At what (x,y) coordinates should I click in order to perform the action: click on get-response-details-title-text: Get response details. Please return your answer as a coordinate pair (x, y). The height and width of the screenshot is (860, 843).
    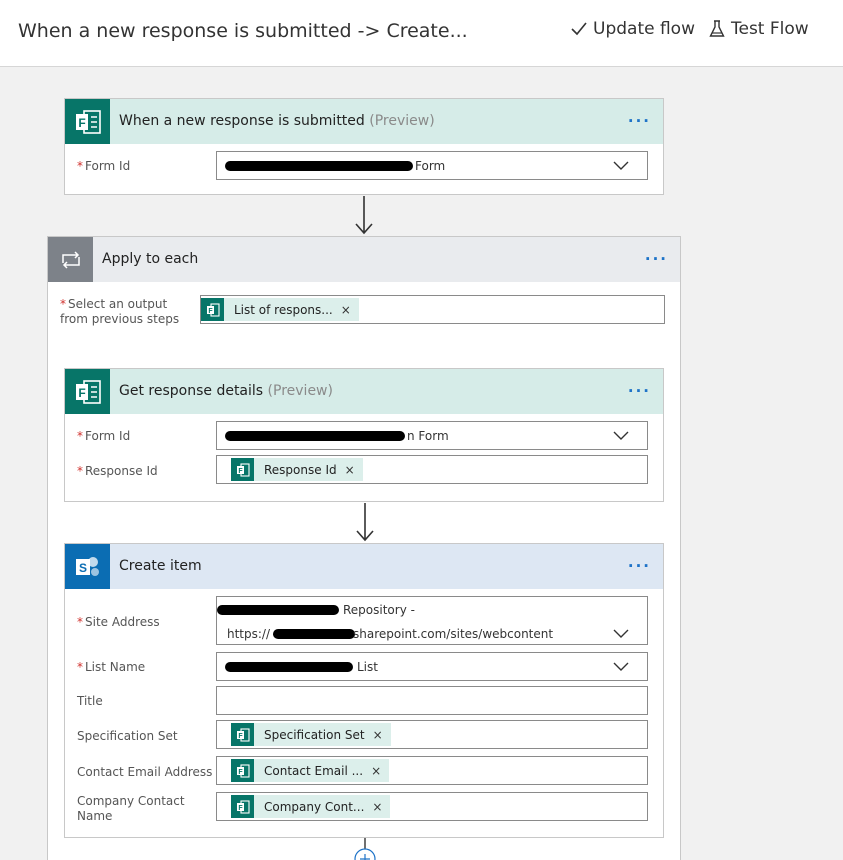
    Looking at the image, I should click on (191, 391).